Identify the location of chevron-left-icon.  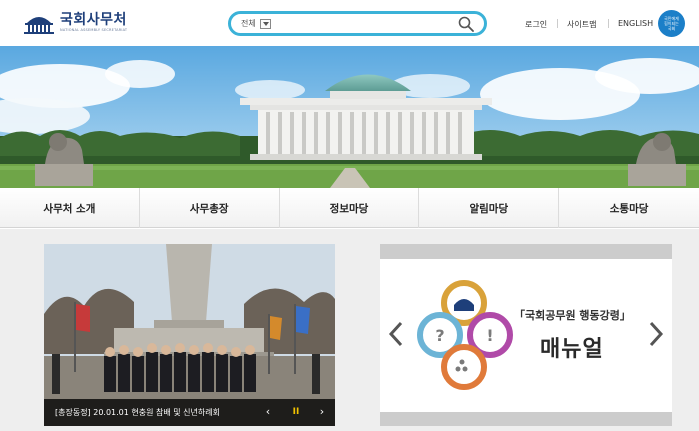
(396, 334).